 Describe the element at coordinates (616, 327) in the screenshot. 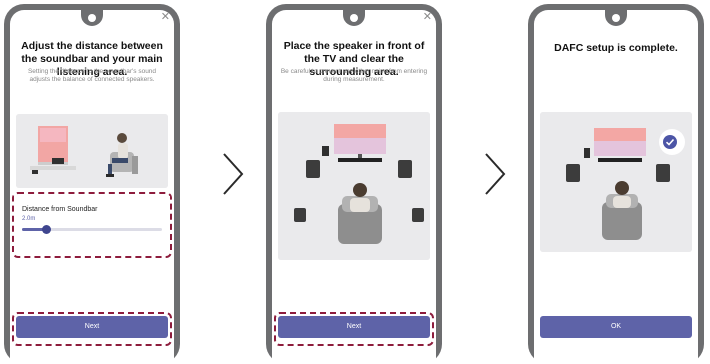

I see `ok-button: OK` at that location.